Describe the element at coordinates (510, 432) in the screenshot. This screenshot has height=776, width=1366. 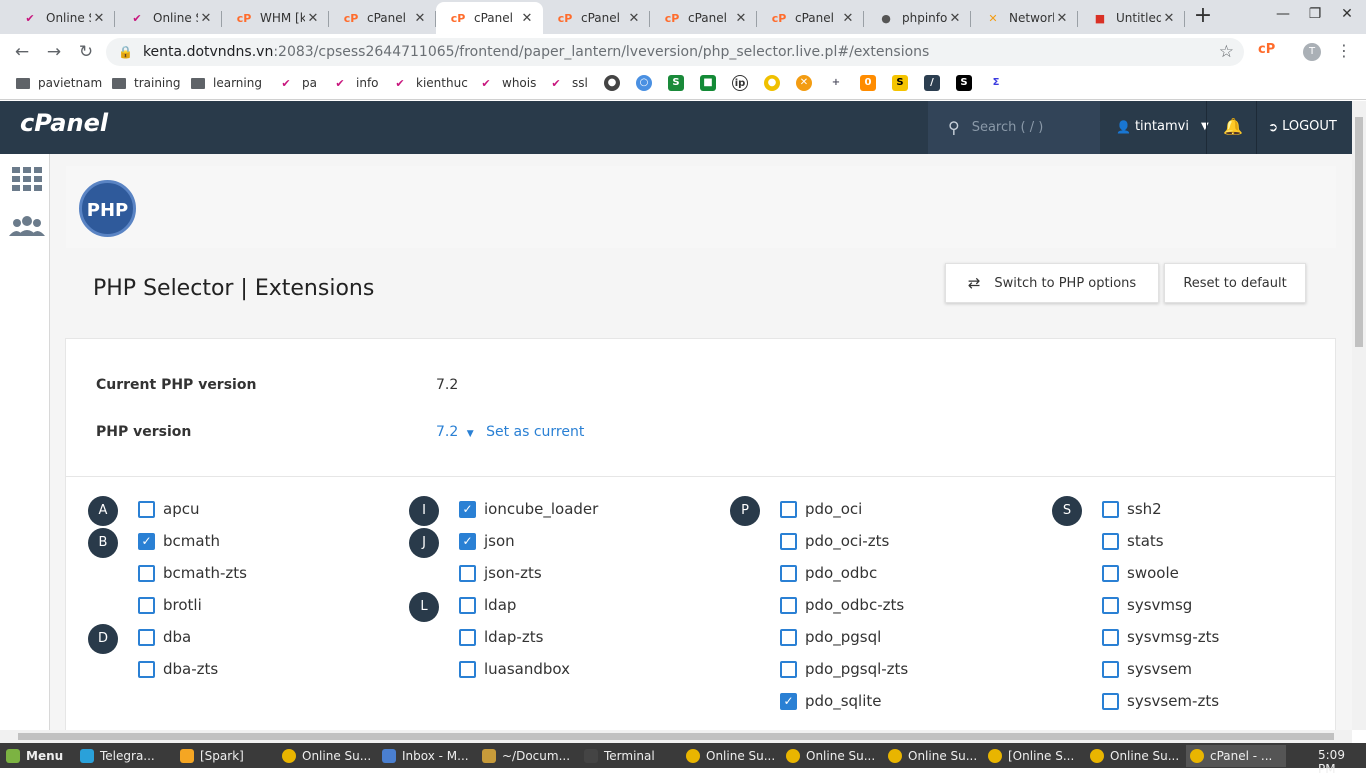
I see `php-version-select: 7.2 ▼ Set as current` at that location.